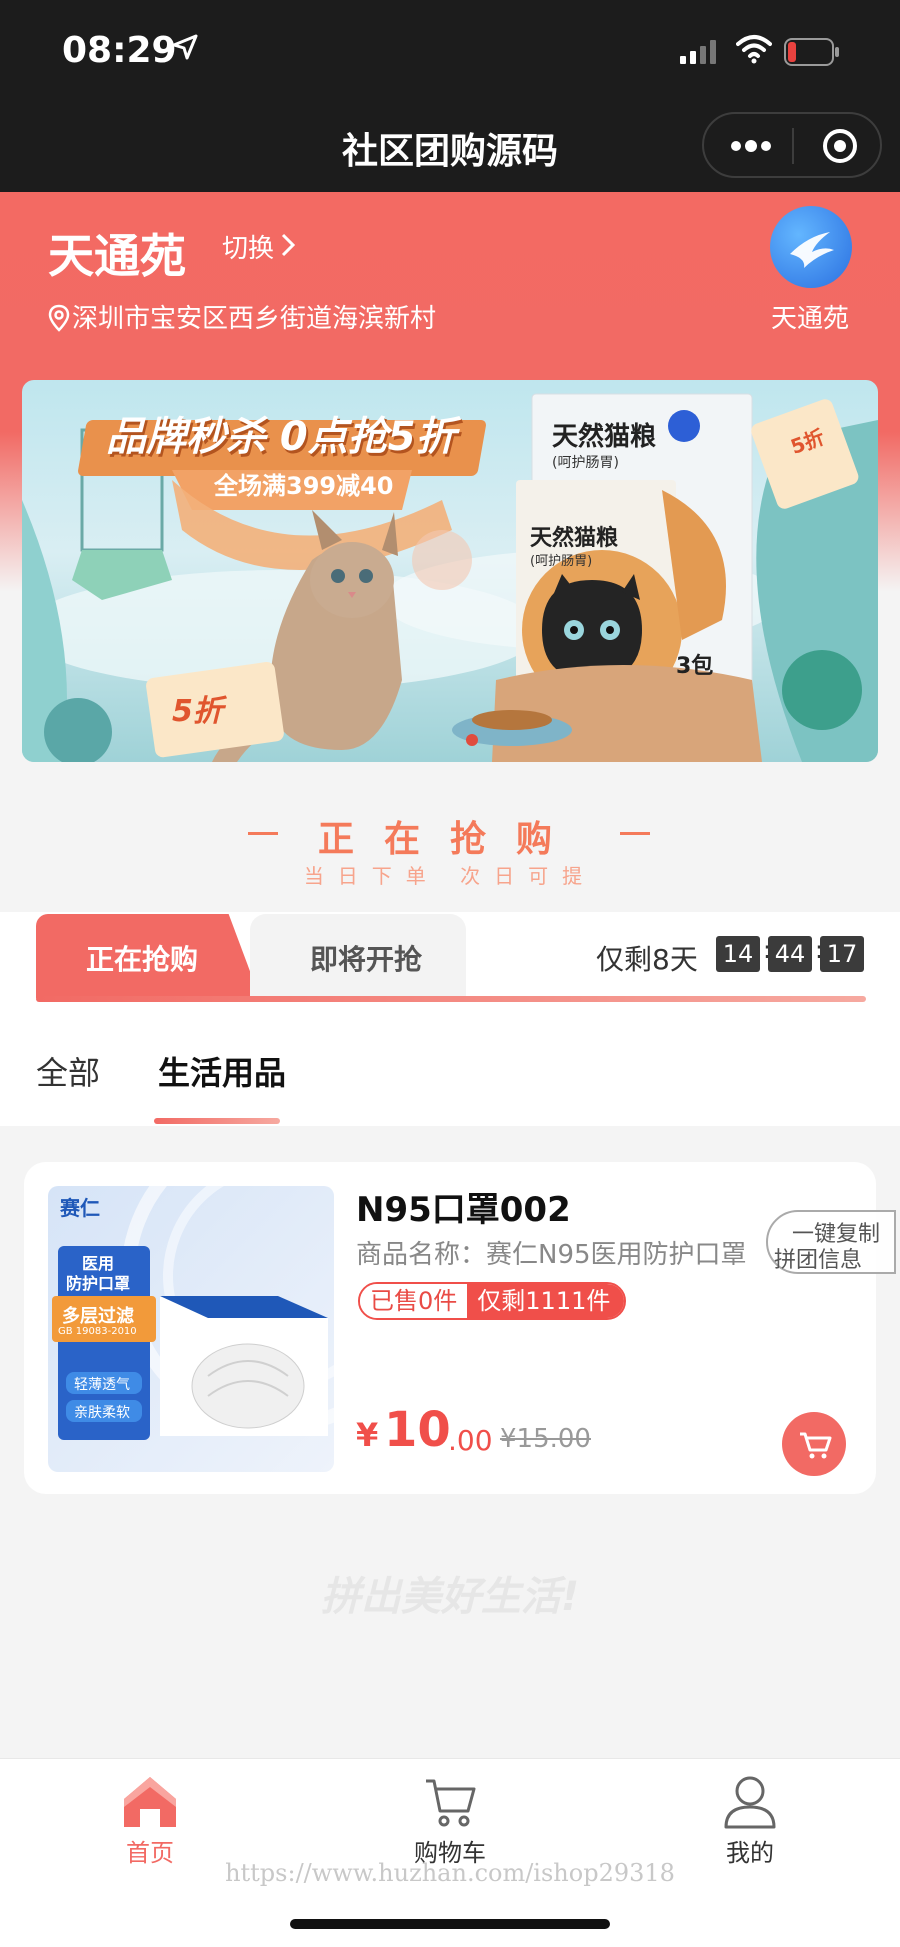 The height and width of the screenshot is (1947, 900). I want to click on sold-count: 已售0件, so click(414, 1301).